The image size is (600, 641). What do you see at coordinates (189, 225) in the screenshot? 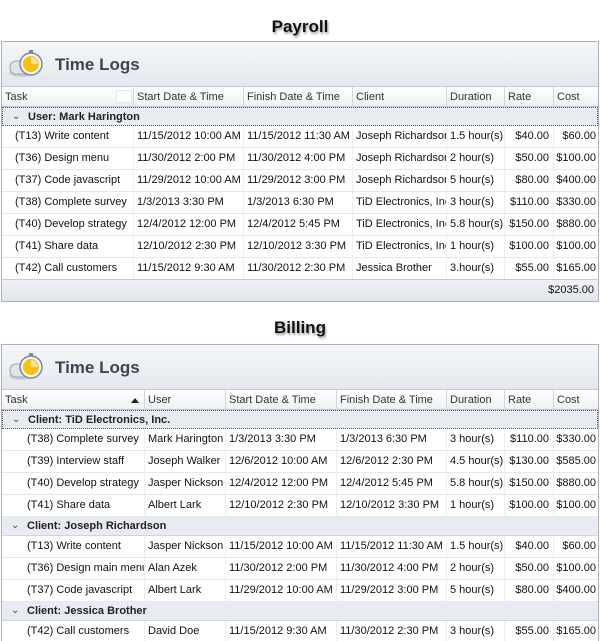
I see `cell-start: 12/4/2012 12:00 PM` at bounding box center [189, 225].